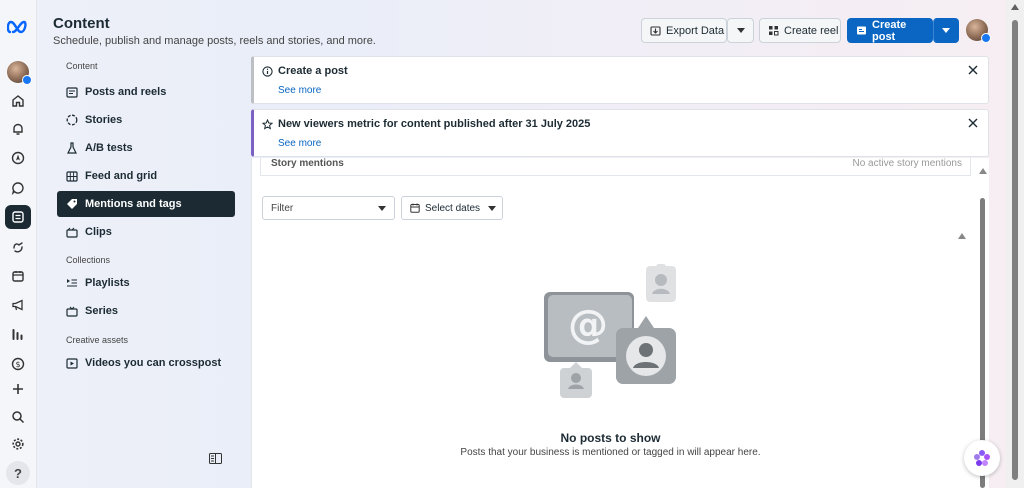 The width and height of the screenshot is (1024, 488). What do you see at coordinates (153, 363) in the screenshot?
I see `nav-label: Videos you can crosspost` at bounding box center [153, 363].